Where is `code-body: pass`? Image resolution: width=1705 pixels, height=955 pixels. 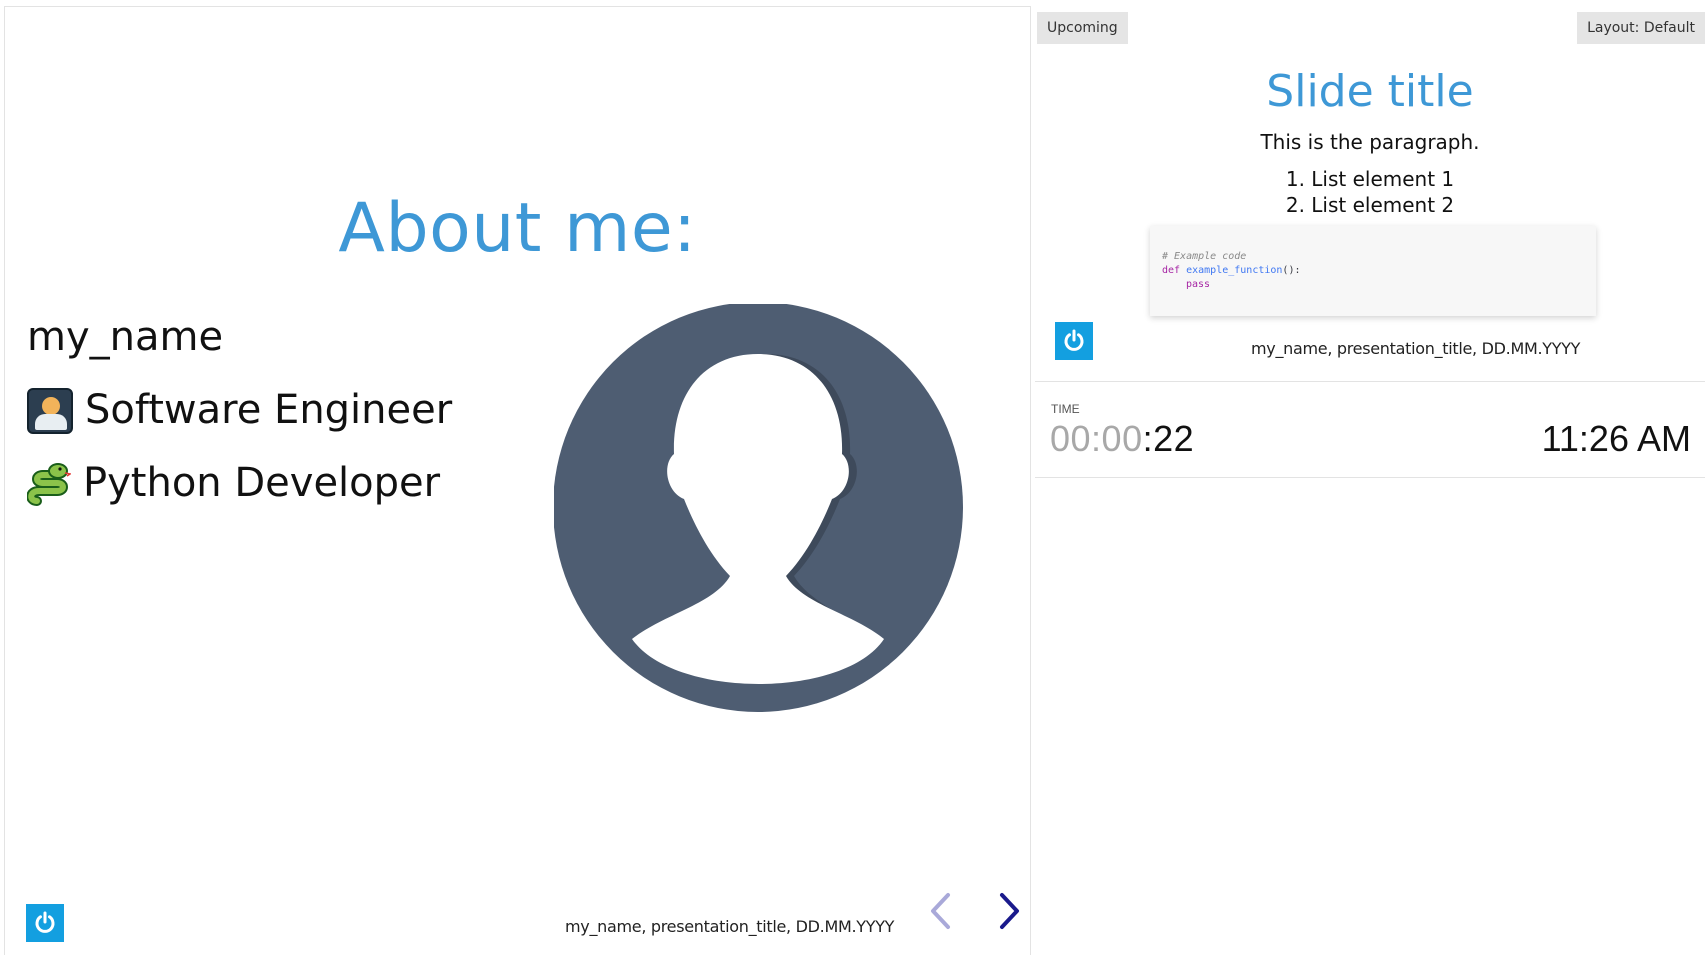
code-body: pass is located at coordinates (1198, 284).